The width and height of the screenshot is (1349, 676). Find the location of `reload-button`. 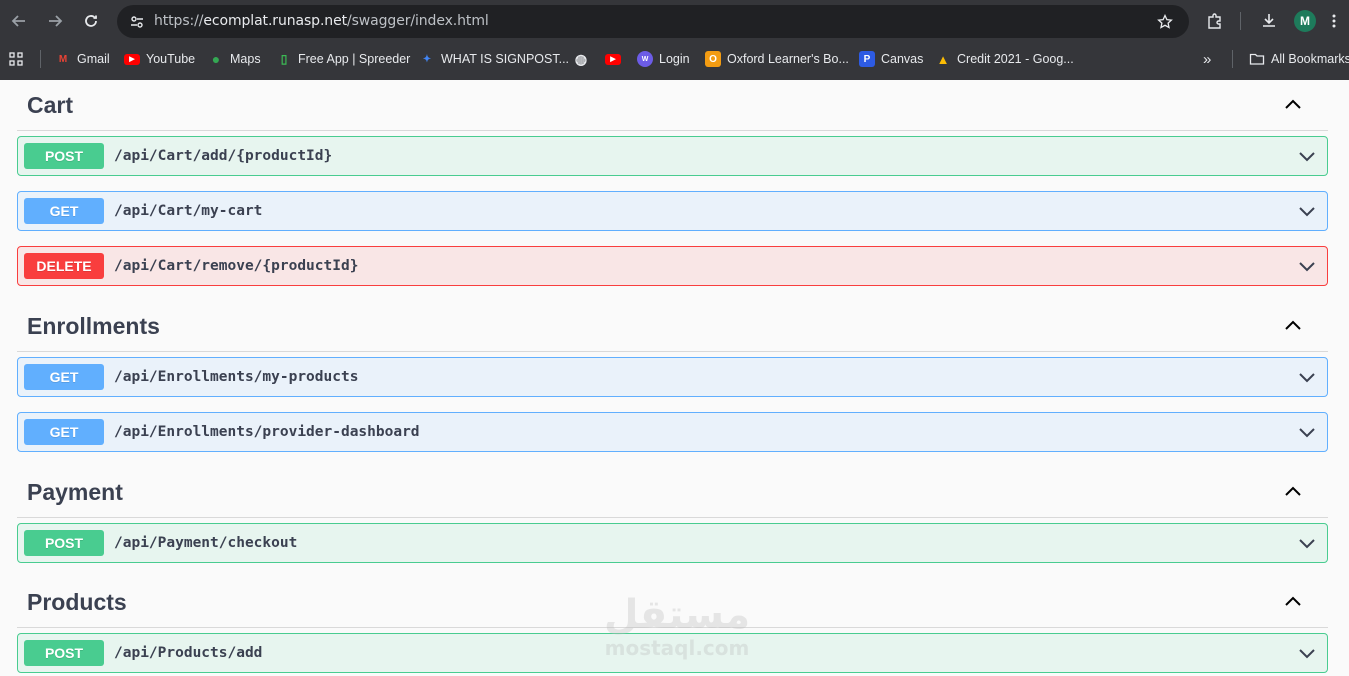

reload-button is located at coordinates (91, 21).